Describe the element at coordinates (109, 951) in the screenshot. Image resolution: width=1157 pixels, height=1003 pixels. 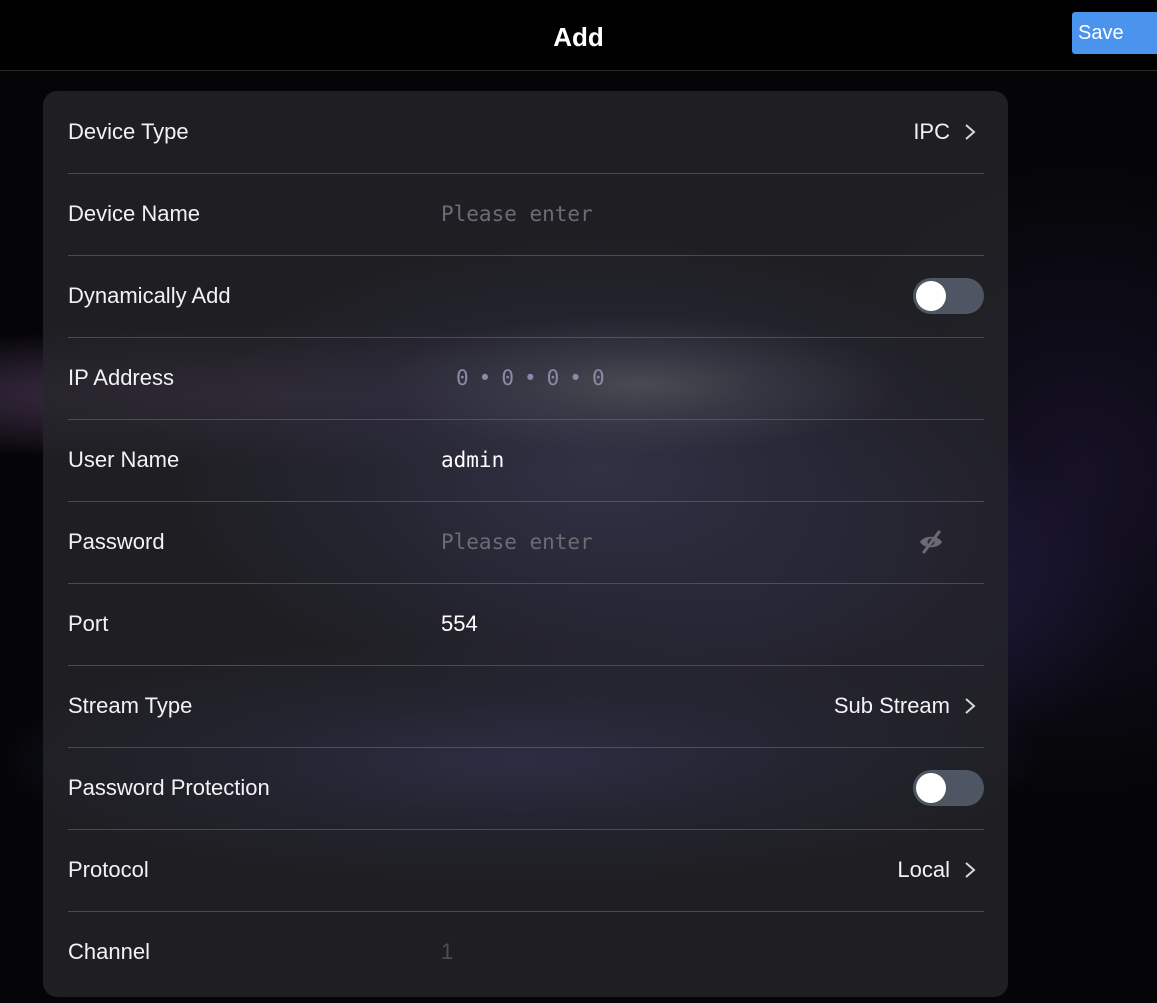
I see `channel-label: Channel` at that location.